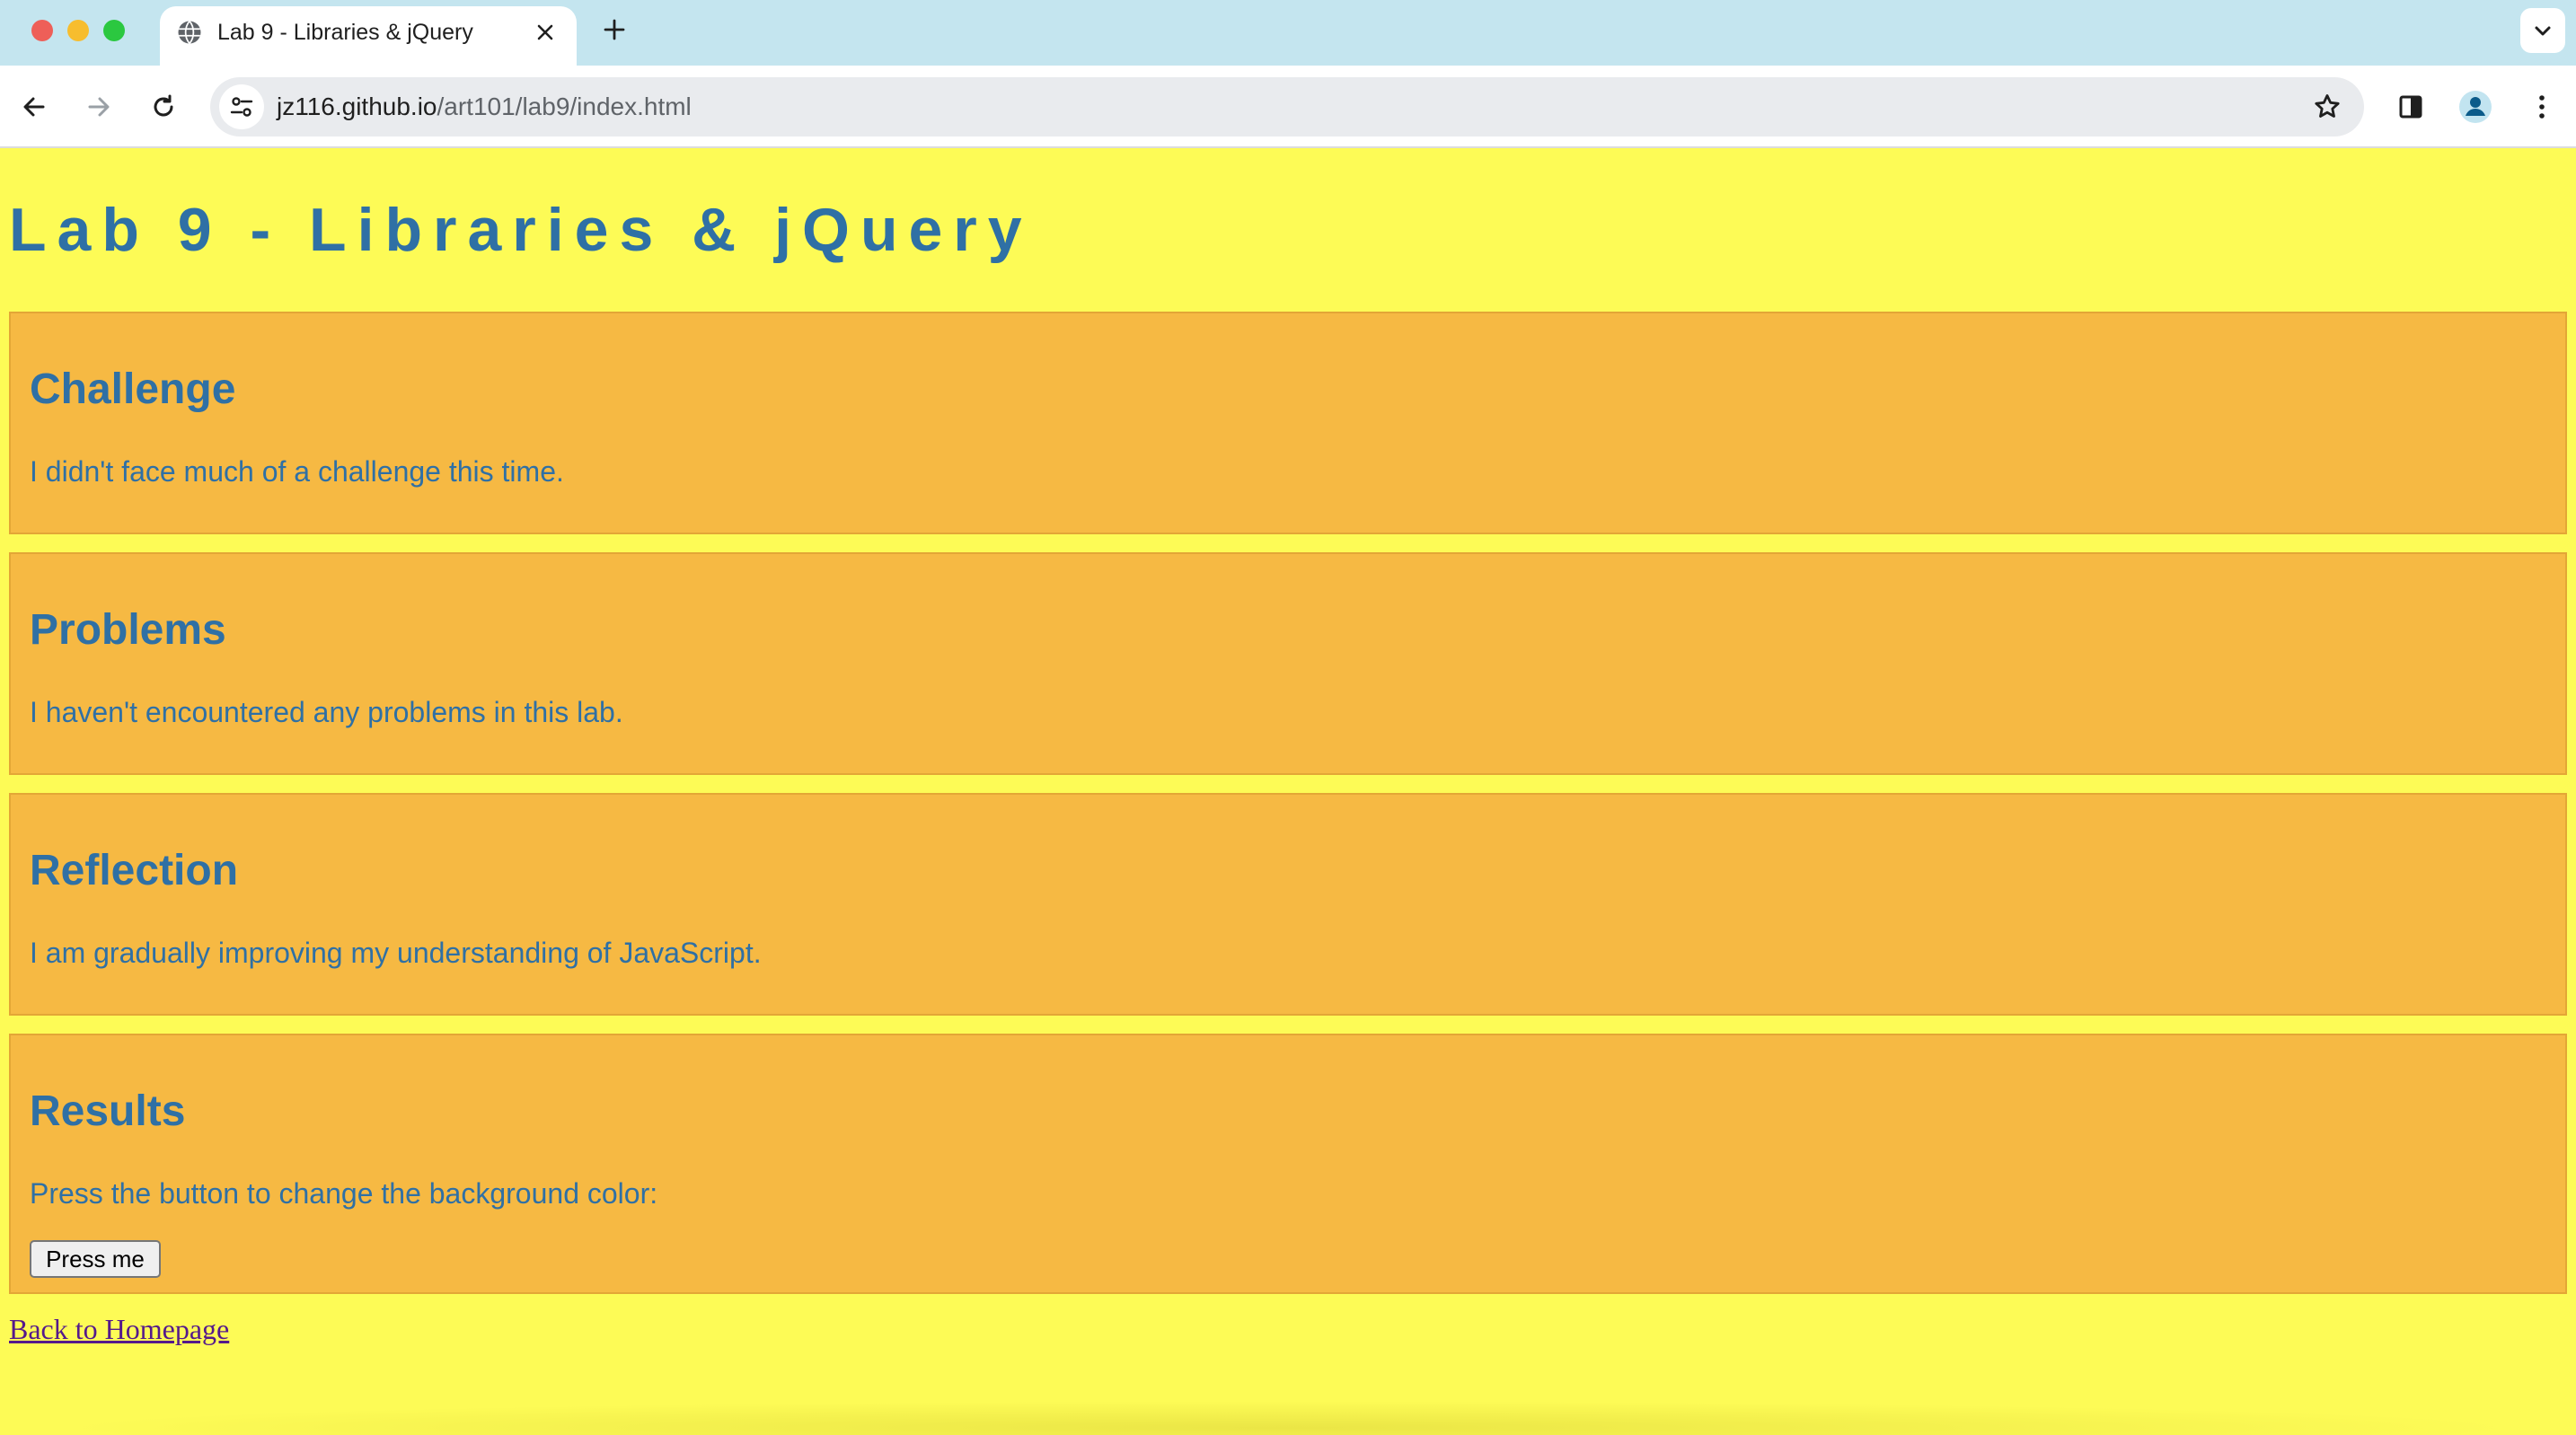 The height and width of the screenshot is (1435, 2576). I want to click on chevron-down-icon, so click(2543, 31).